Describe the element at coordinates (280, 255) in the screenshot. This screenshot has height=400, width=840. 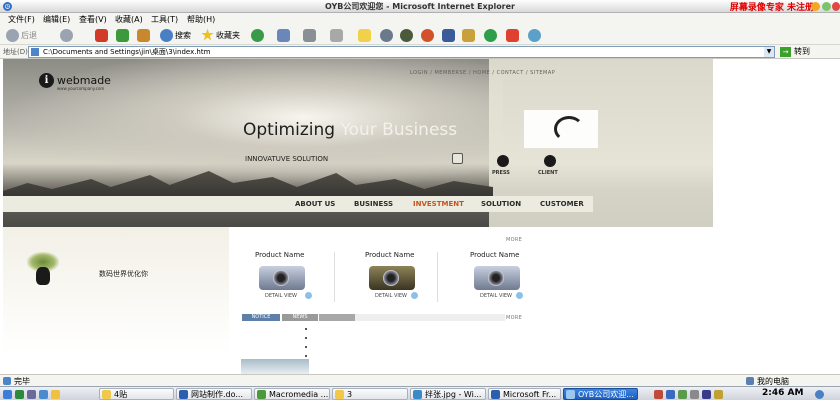
I see `product-name: Product Name` at that location.